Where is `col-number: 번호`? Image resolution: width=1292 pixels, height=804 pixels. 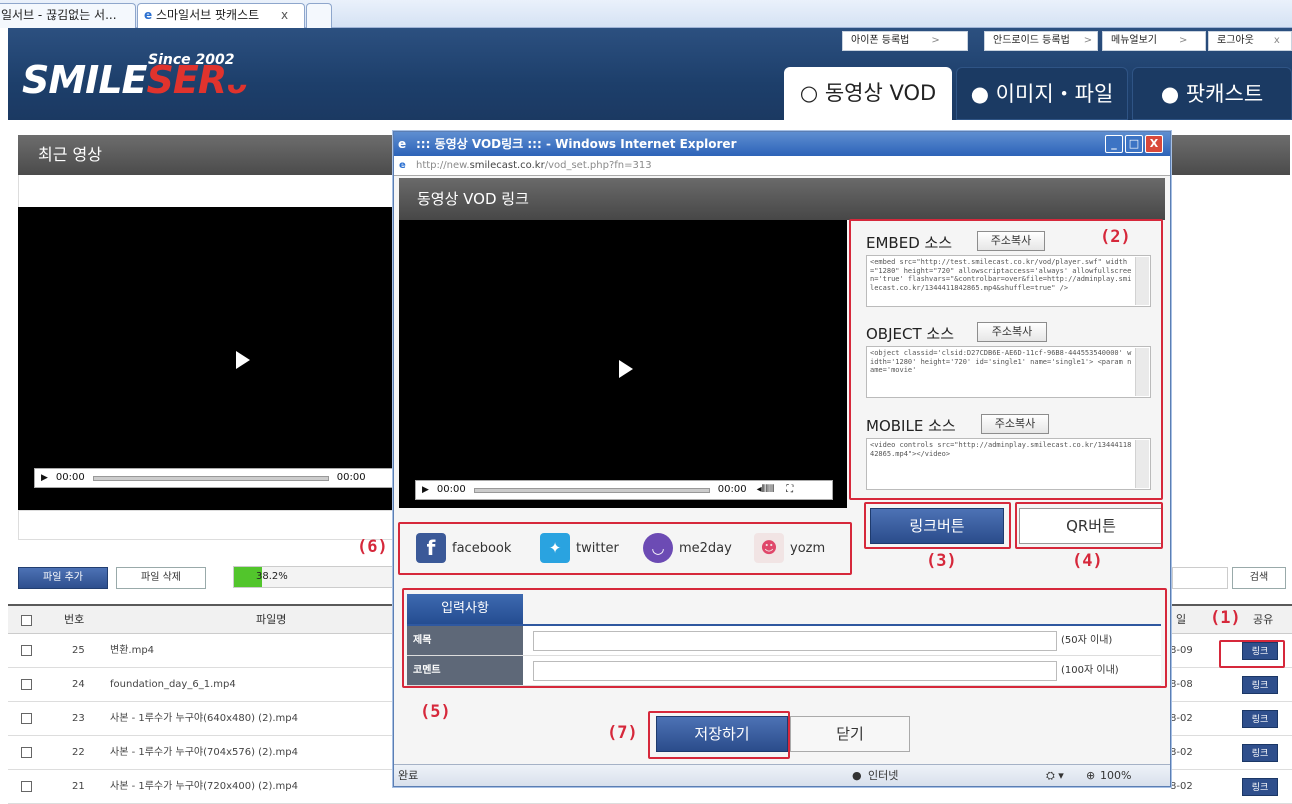
col-number: 번호 is located at coordinates (74, 619).